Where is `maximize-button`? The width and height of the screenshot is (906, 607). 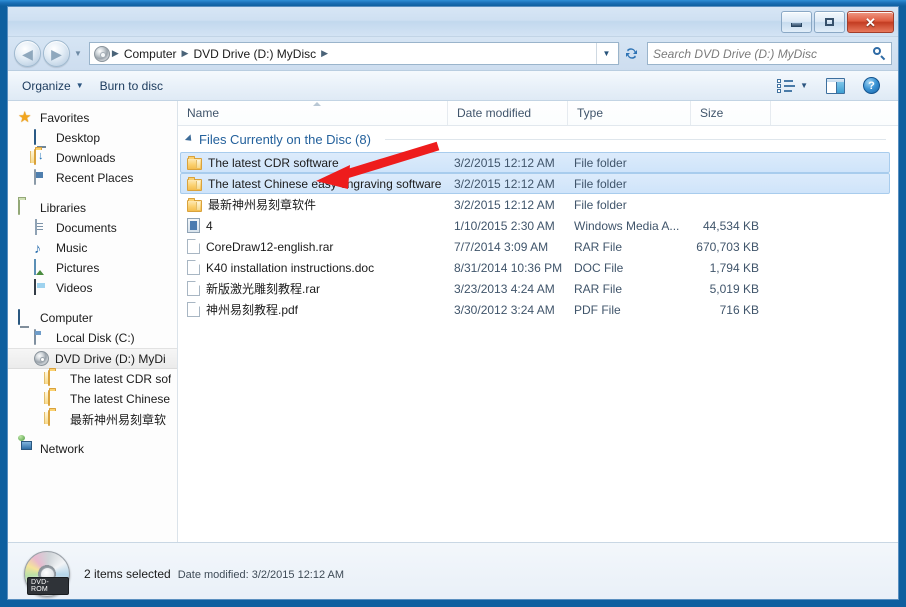 maximize-button is located at coordinates (829, 22).